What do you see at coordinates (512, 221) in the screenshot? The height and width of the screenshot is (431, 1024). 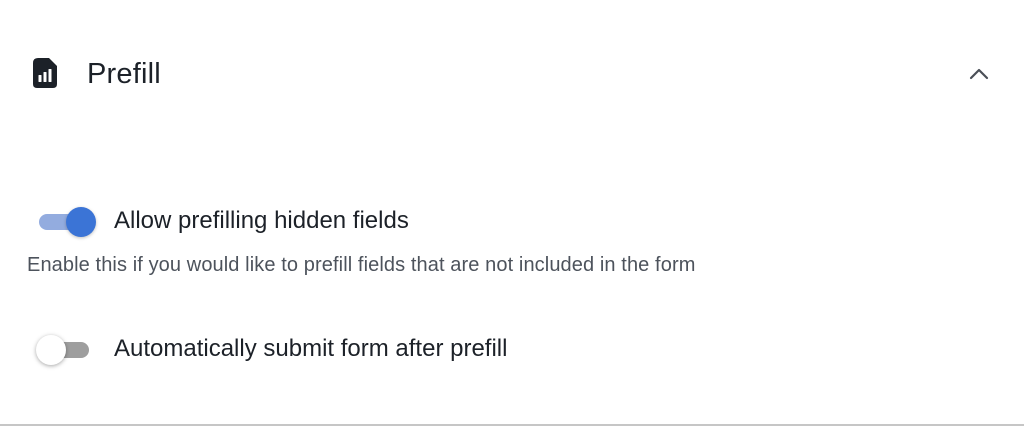 I see `option-allow-prefill-hidden: Allow prefilling hidden fields` at bounding box center [512, 221].